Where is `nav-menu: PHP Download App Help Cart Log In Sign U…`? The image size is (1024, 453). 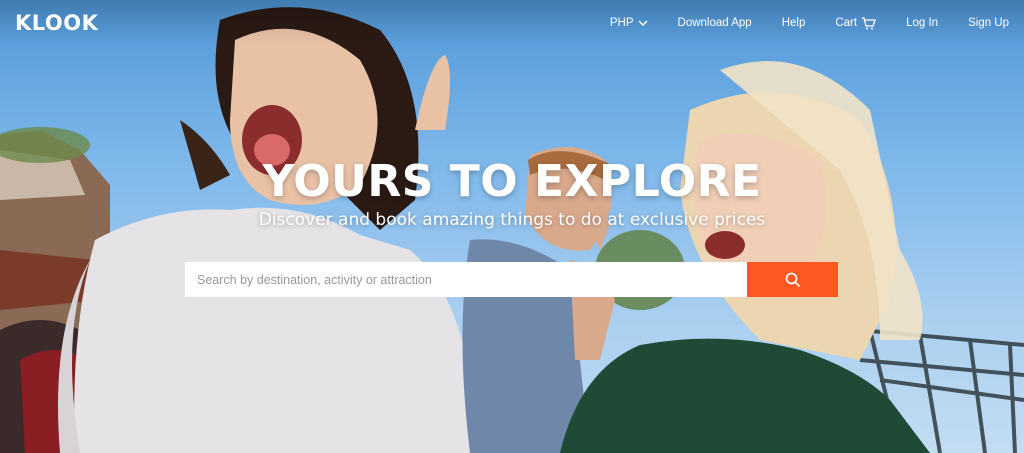 nav-menu: PHP Download App Help Cart Log In Sign U… is located at coordinates (809, 23).